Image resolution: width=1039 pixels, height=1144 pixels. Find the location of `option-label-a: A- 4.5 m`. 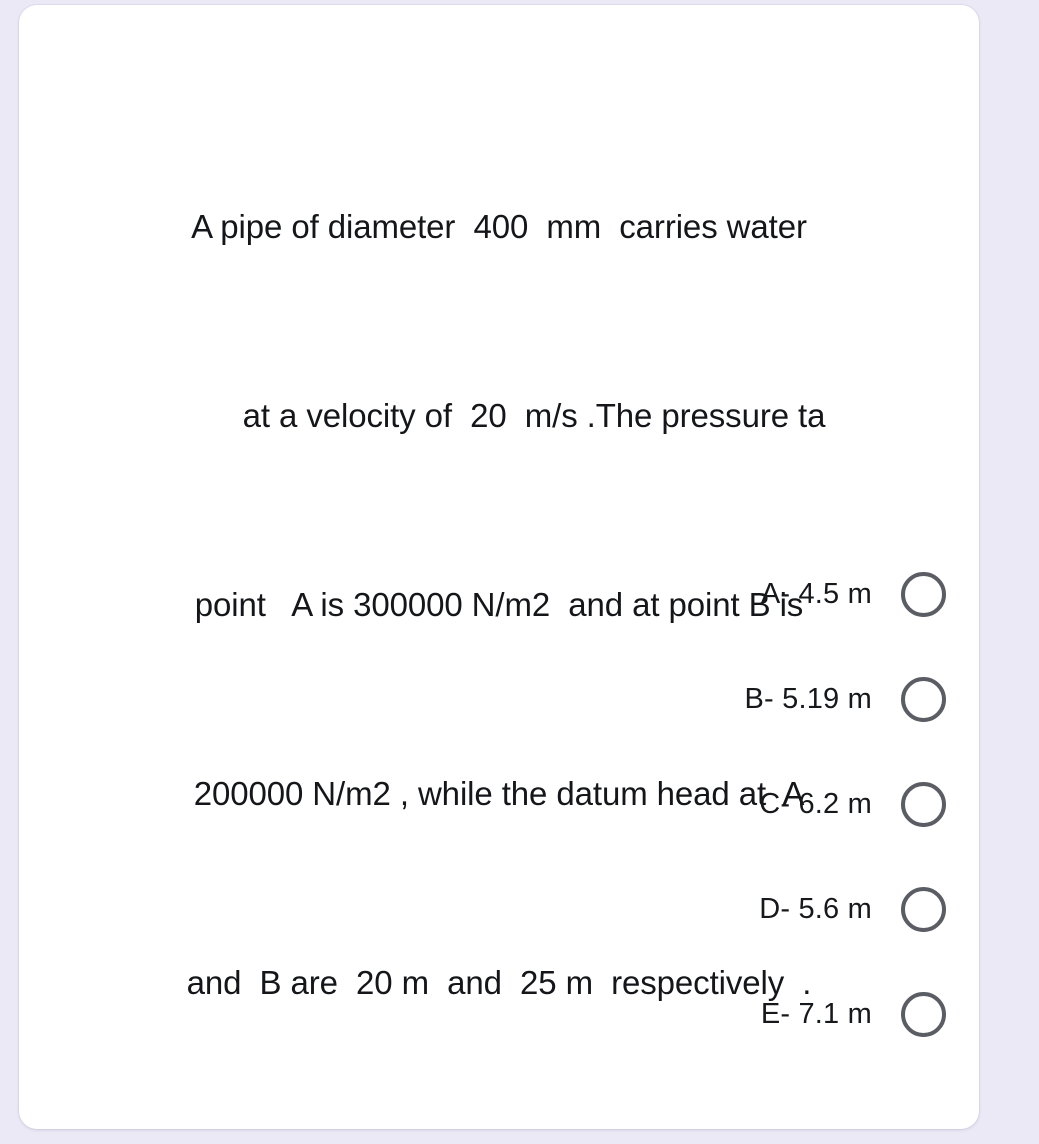

option-label-a: A- 4.5 m is located at coordinates (816, 594).